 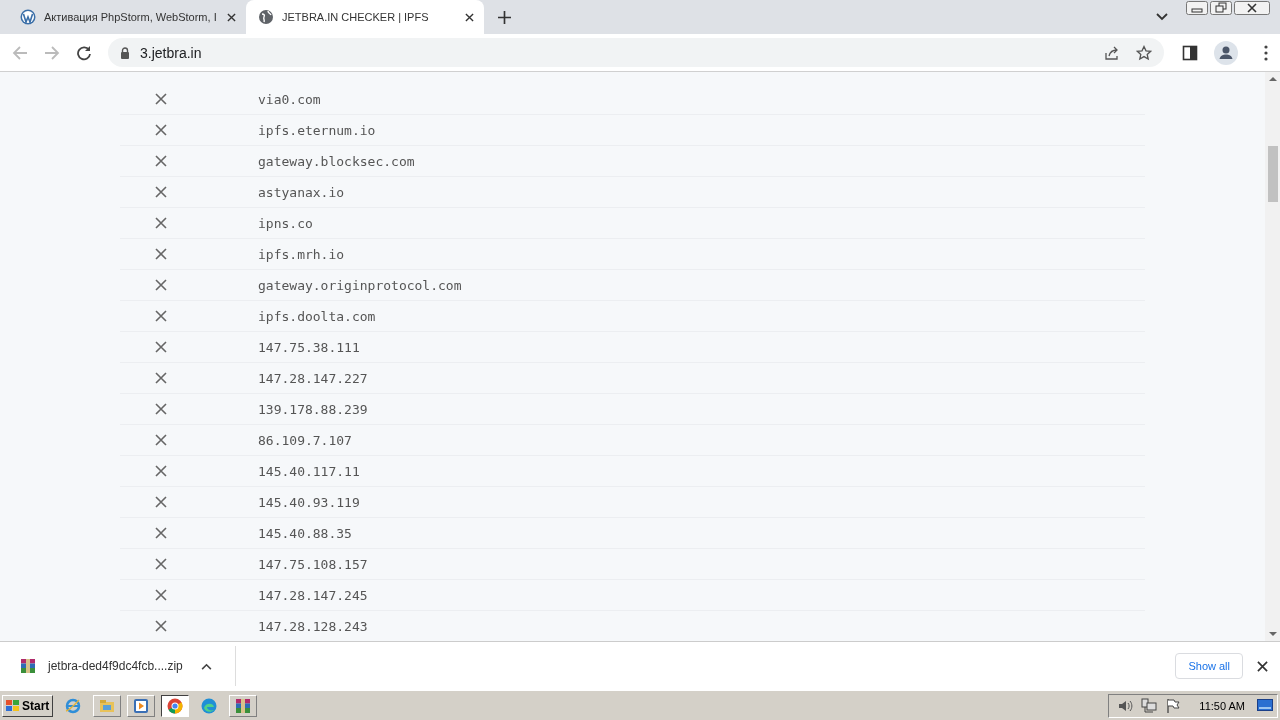 What do you see at coordinates (125, 52) in the screenshot?
I see `lock-icon` at bounding box center [125, 52].